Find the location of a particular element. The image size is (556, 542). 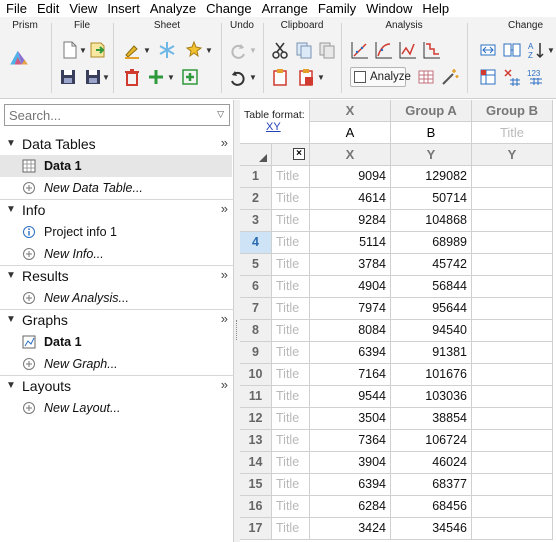

paste-special-icon is located at coordinates (306, 77).